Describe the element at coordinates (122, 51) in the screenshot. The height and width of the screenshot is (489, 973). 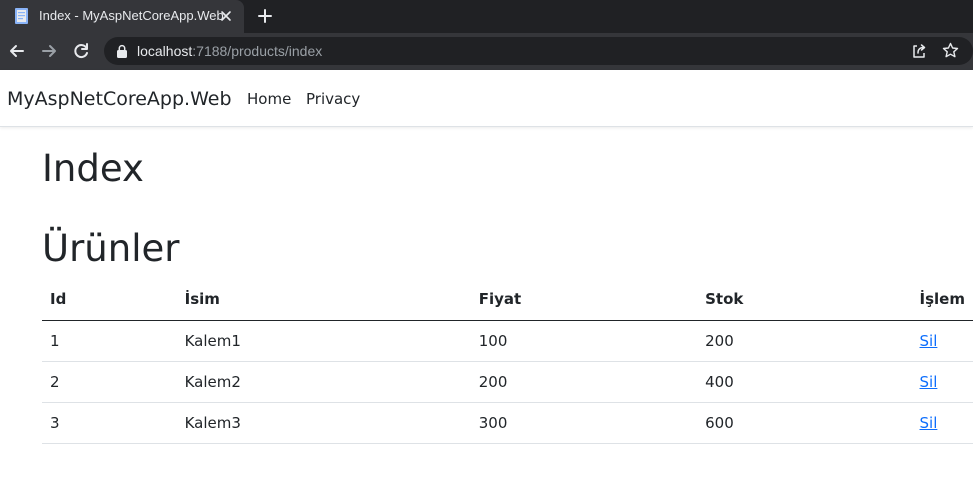
I see `lock-icon` at that location.